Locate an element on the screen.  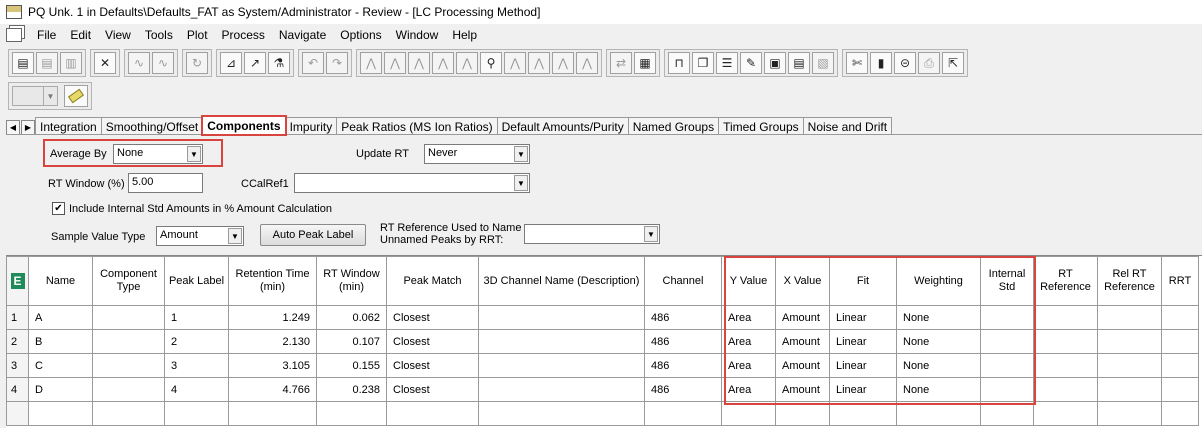
peak6-icon: ⚲ is located at coordinates (491, 63).